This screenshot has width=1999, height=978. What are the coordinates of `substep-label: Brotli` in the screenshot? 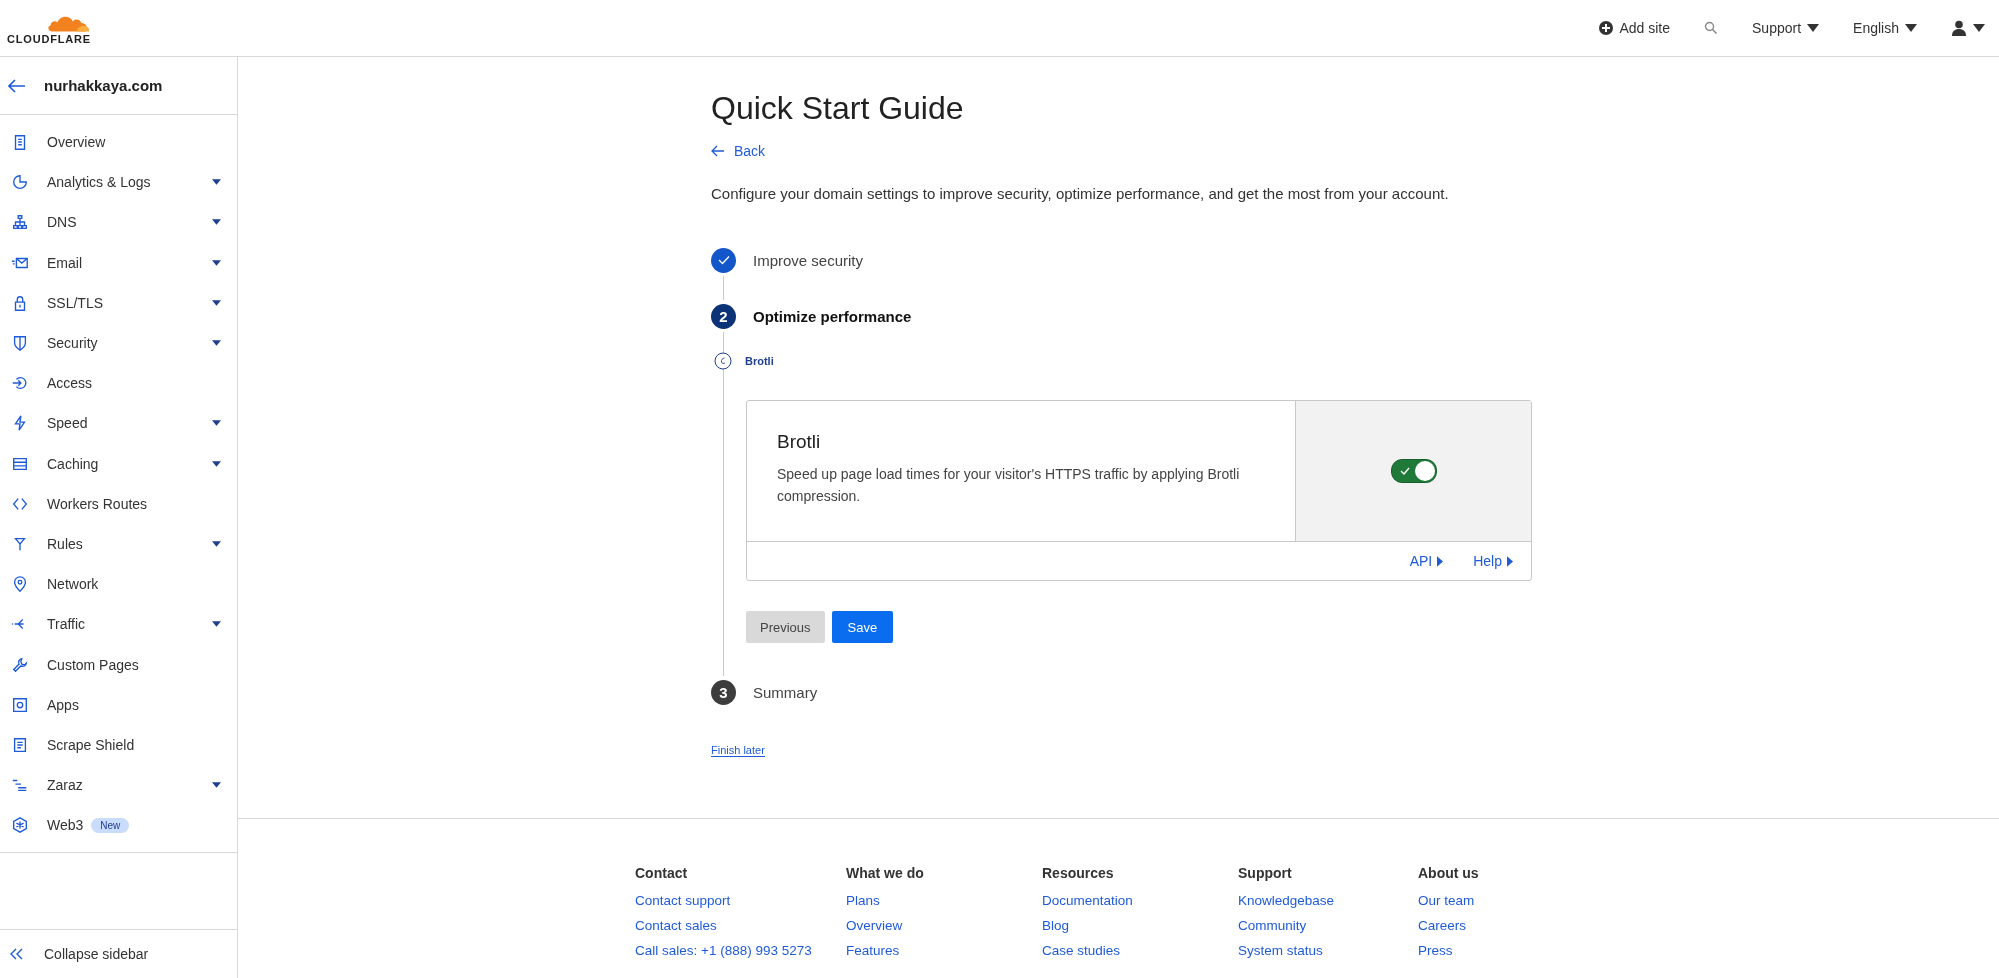 It's located at (759, 361).